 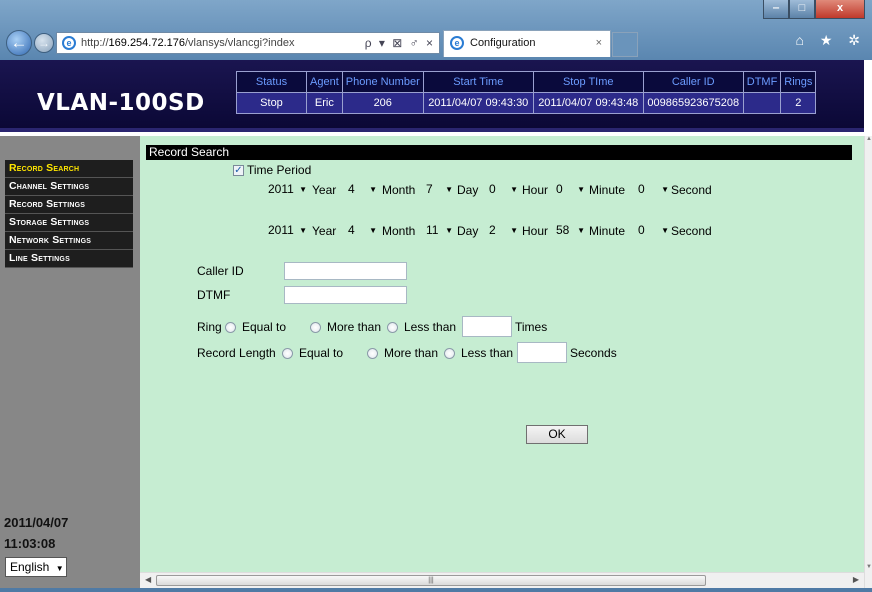 I want to click on start-hour-select: 0 ▼, so click(x=503, y=189).